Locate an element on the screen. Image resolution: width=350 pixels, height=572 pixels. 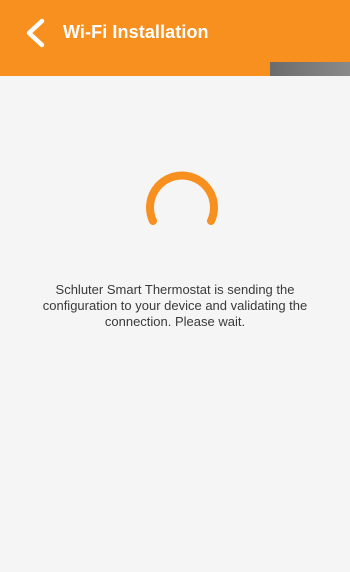
loading-spinner-icon is located at coordinates (182, 198).